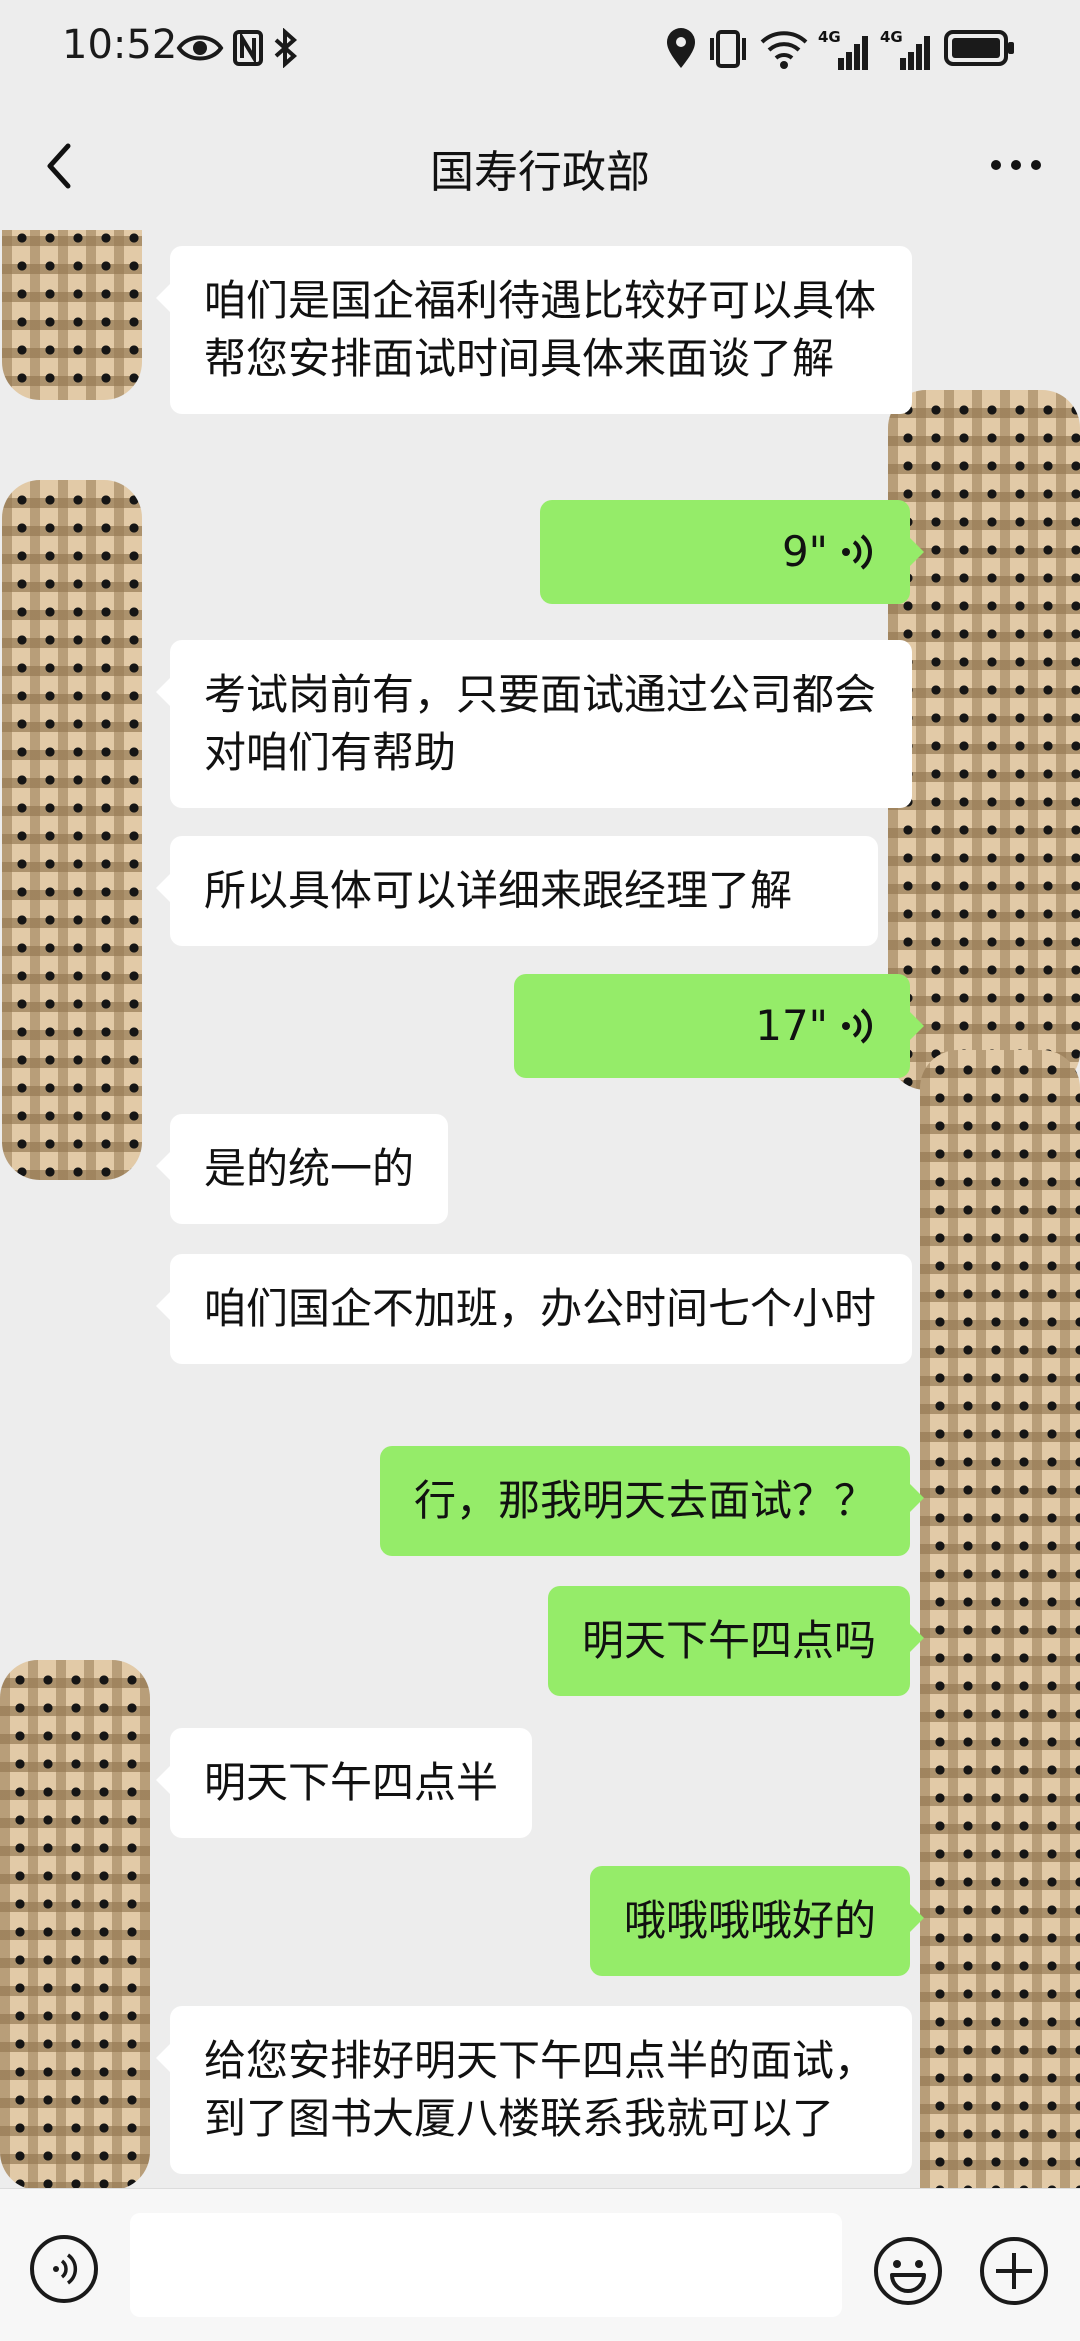  What do you see at coordinates (719, 1026) in the screenshot?
I see `voice-message-outgoing: 17"` at bounding box center [719, 1026].